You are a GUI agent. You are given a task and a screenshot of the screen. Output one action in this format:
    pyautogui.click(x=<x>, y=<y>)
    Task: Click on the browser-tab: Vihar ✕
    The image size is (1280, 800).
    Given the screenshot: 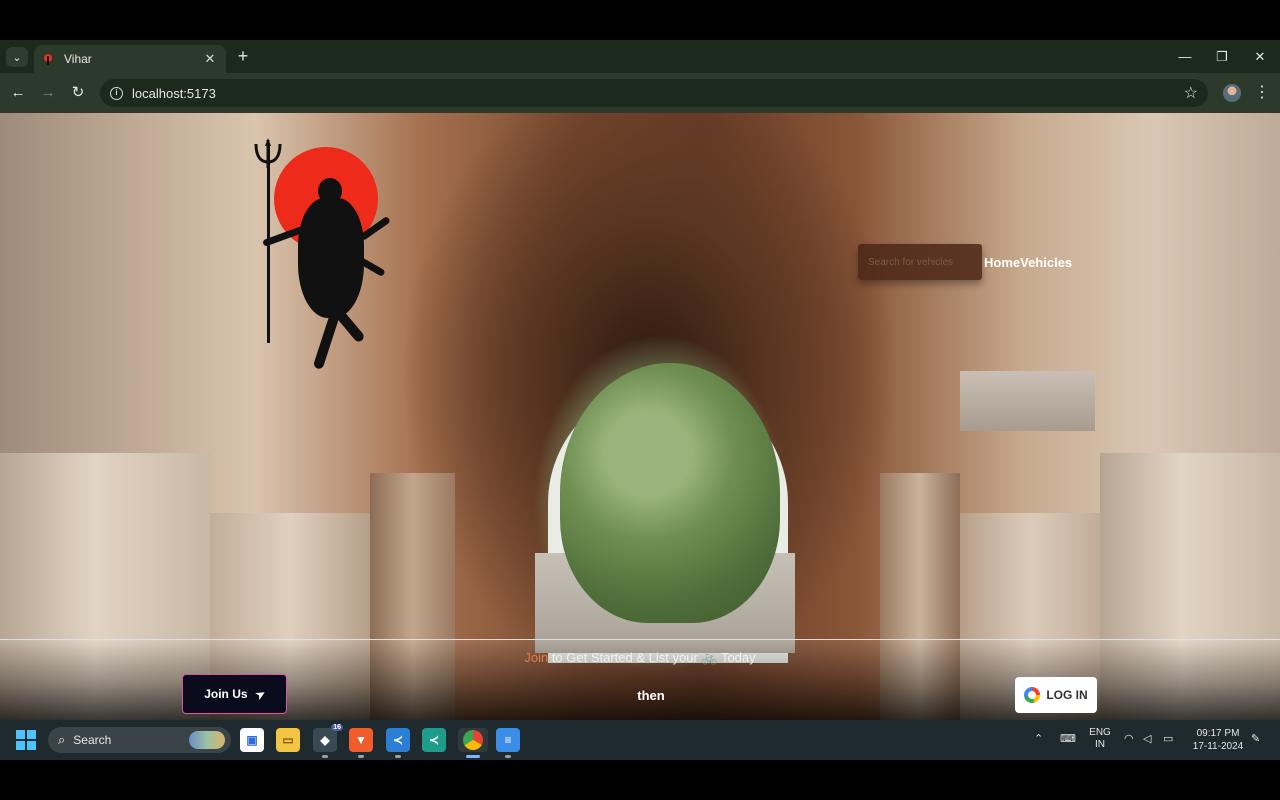 What is the action you would take?
    pyautogui.click(x=130, y=59)
    